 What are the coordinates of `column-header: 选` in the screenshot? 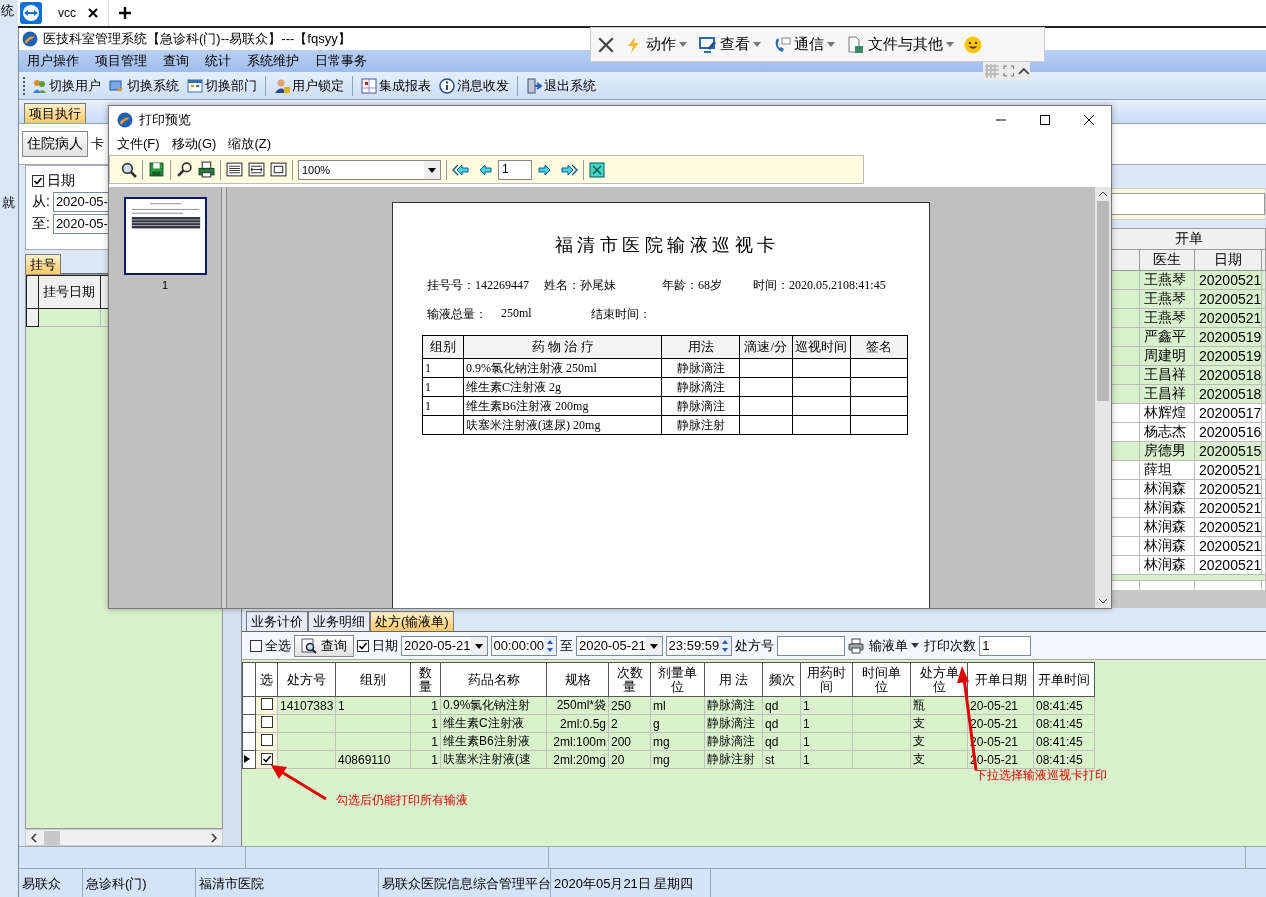 It's located at (266, 679).